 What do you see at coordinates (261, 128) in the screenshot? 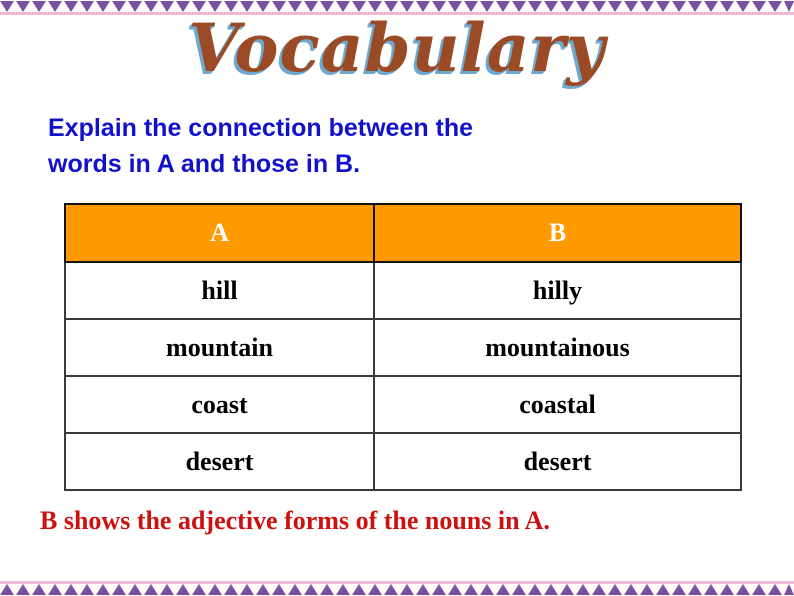
I see `instruction-line-1: Explain the connection between the` at bounding box center [261, 128].